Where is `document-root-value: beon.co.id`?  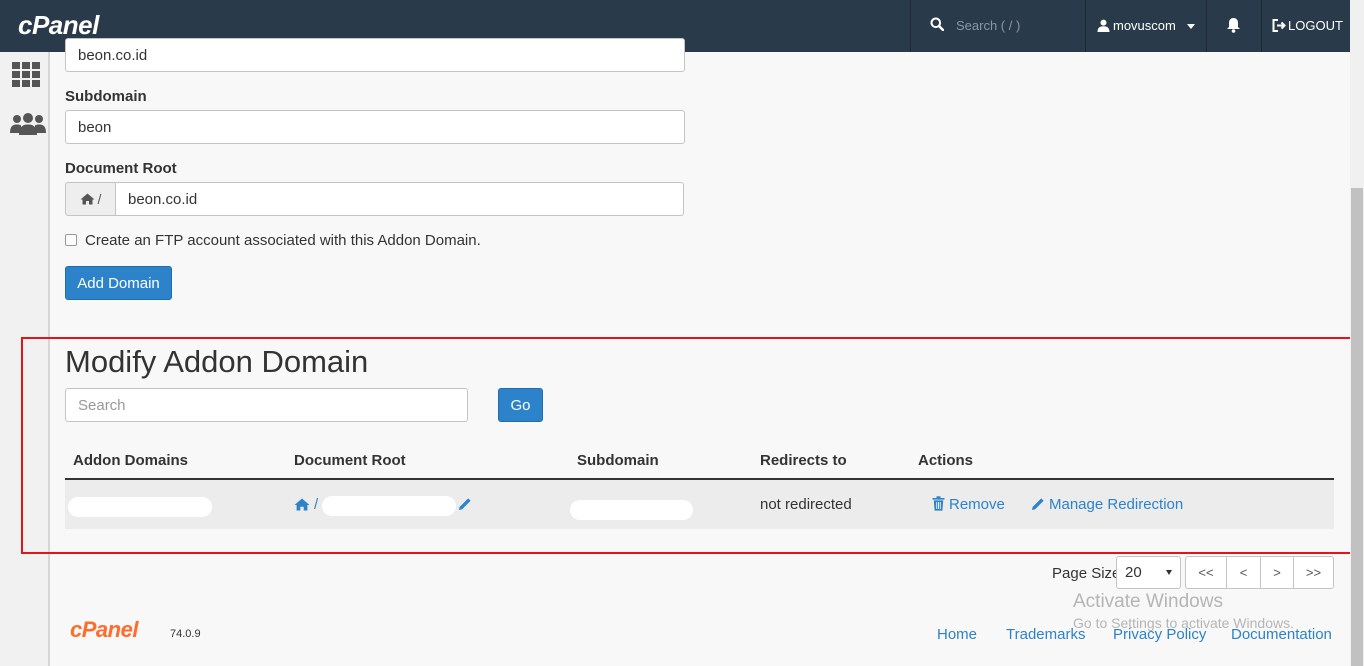
document-root-value: beon.co.id is located at coordinates (163, 199).